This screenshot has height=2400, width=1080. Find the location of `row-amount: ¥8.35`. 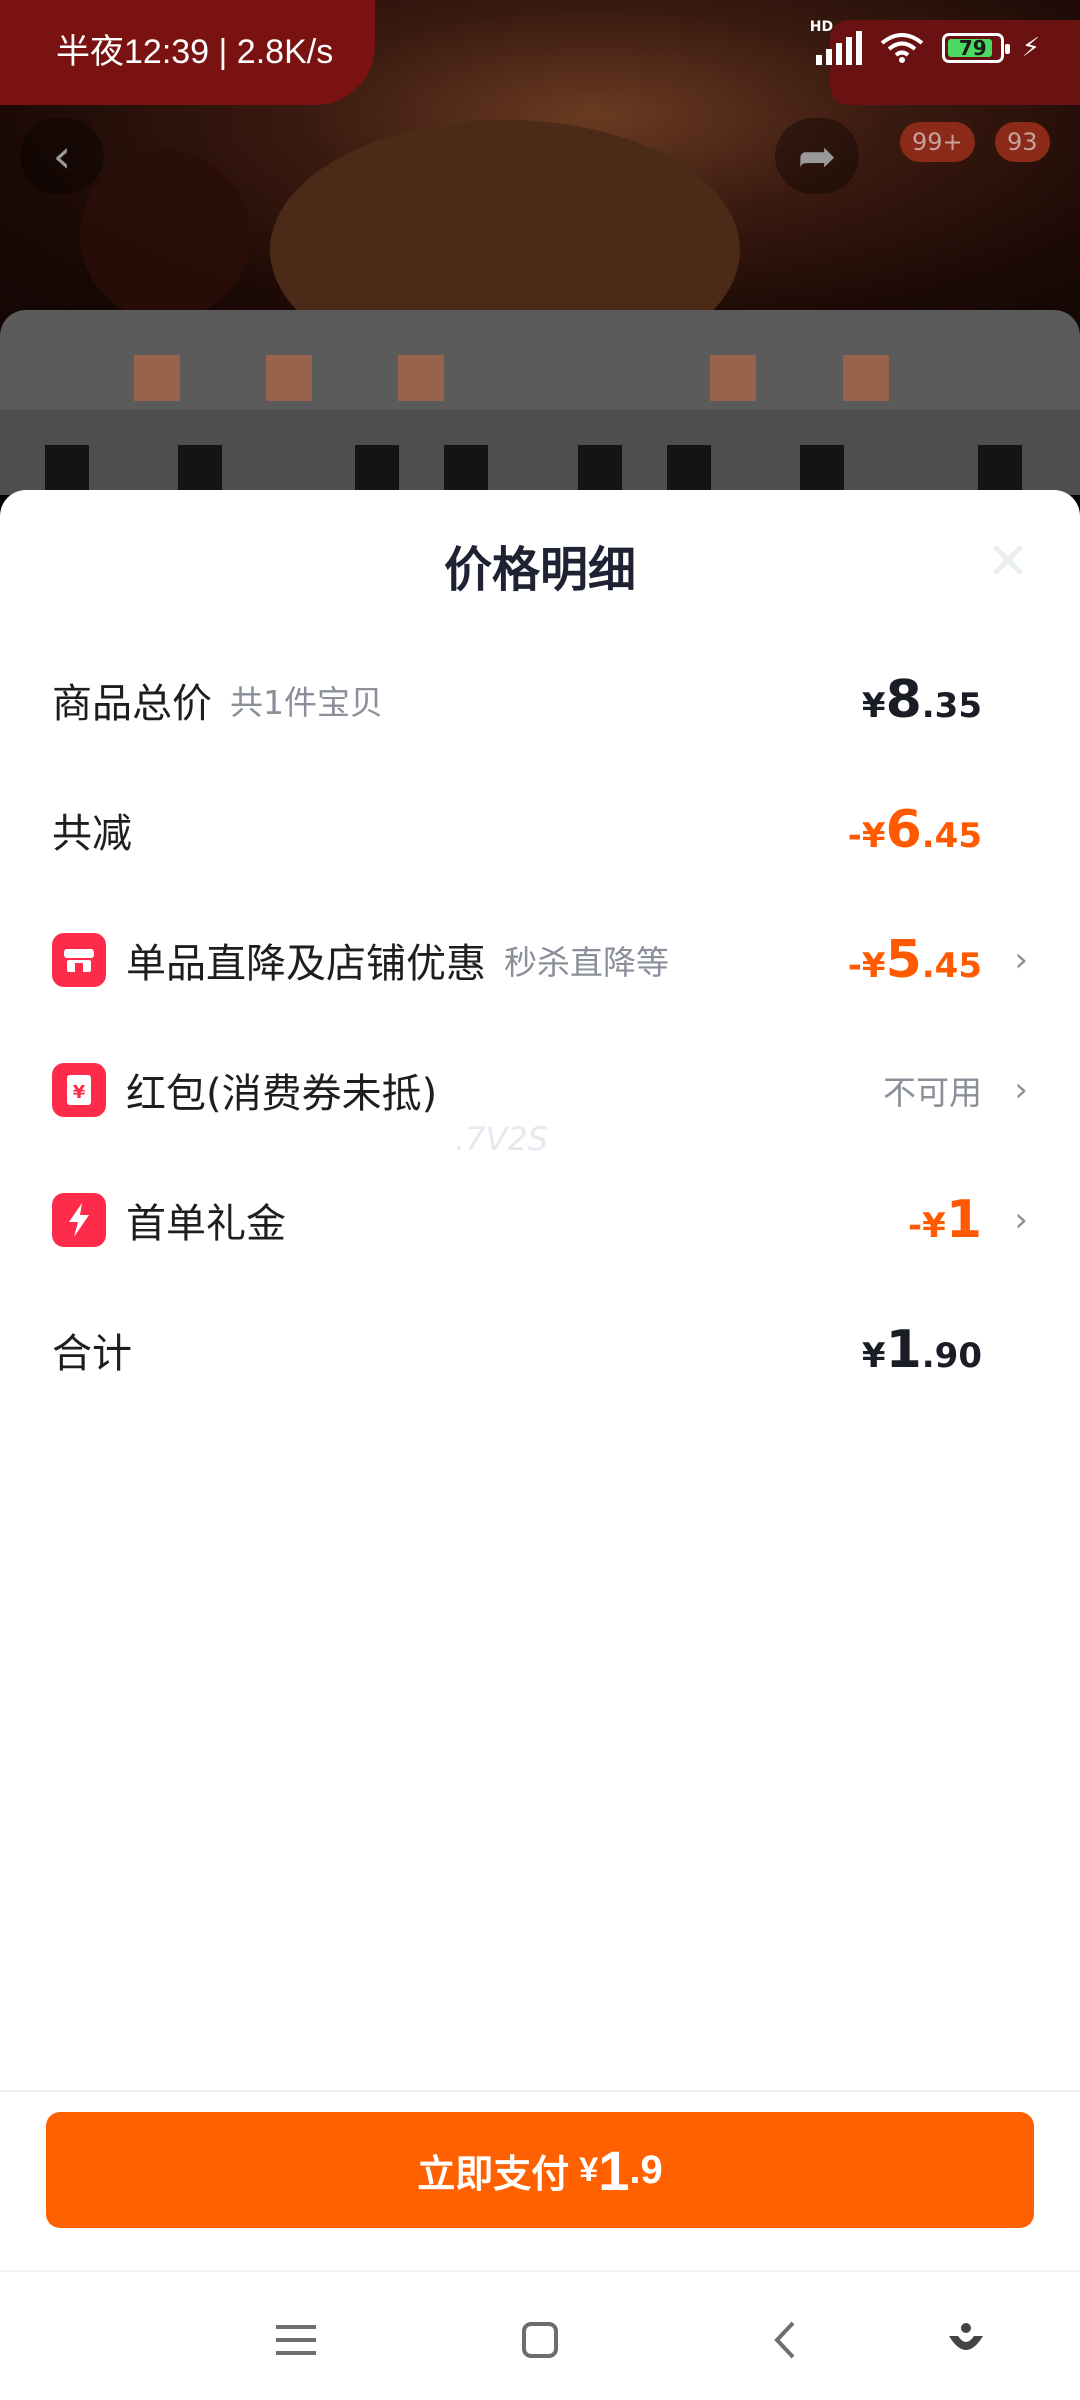

row-amount: ¥8.35 is located at coordinates (921, 700).